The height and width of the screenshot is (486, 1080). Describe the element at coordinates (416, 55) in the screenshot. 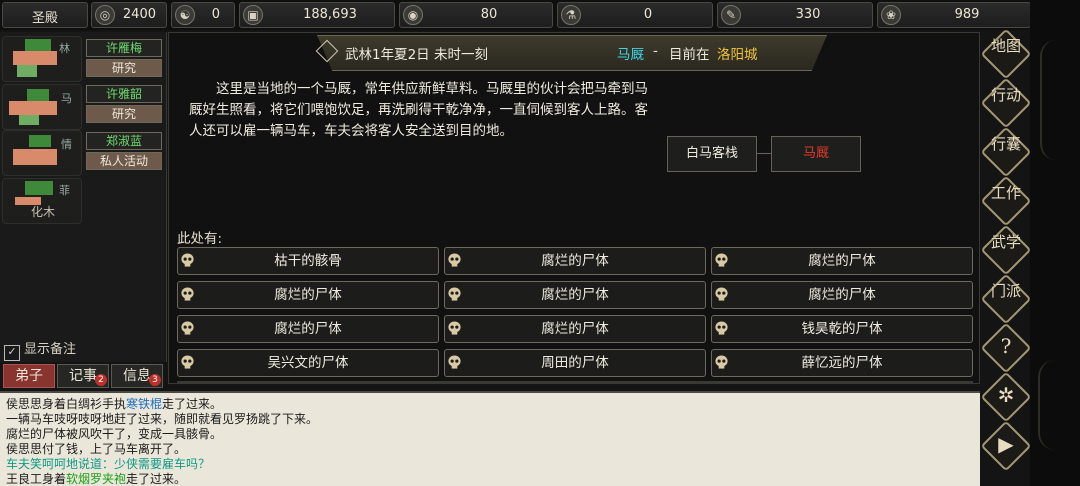

I see `game-date: 武林1年夏2日 未时一刻` at that location.